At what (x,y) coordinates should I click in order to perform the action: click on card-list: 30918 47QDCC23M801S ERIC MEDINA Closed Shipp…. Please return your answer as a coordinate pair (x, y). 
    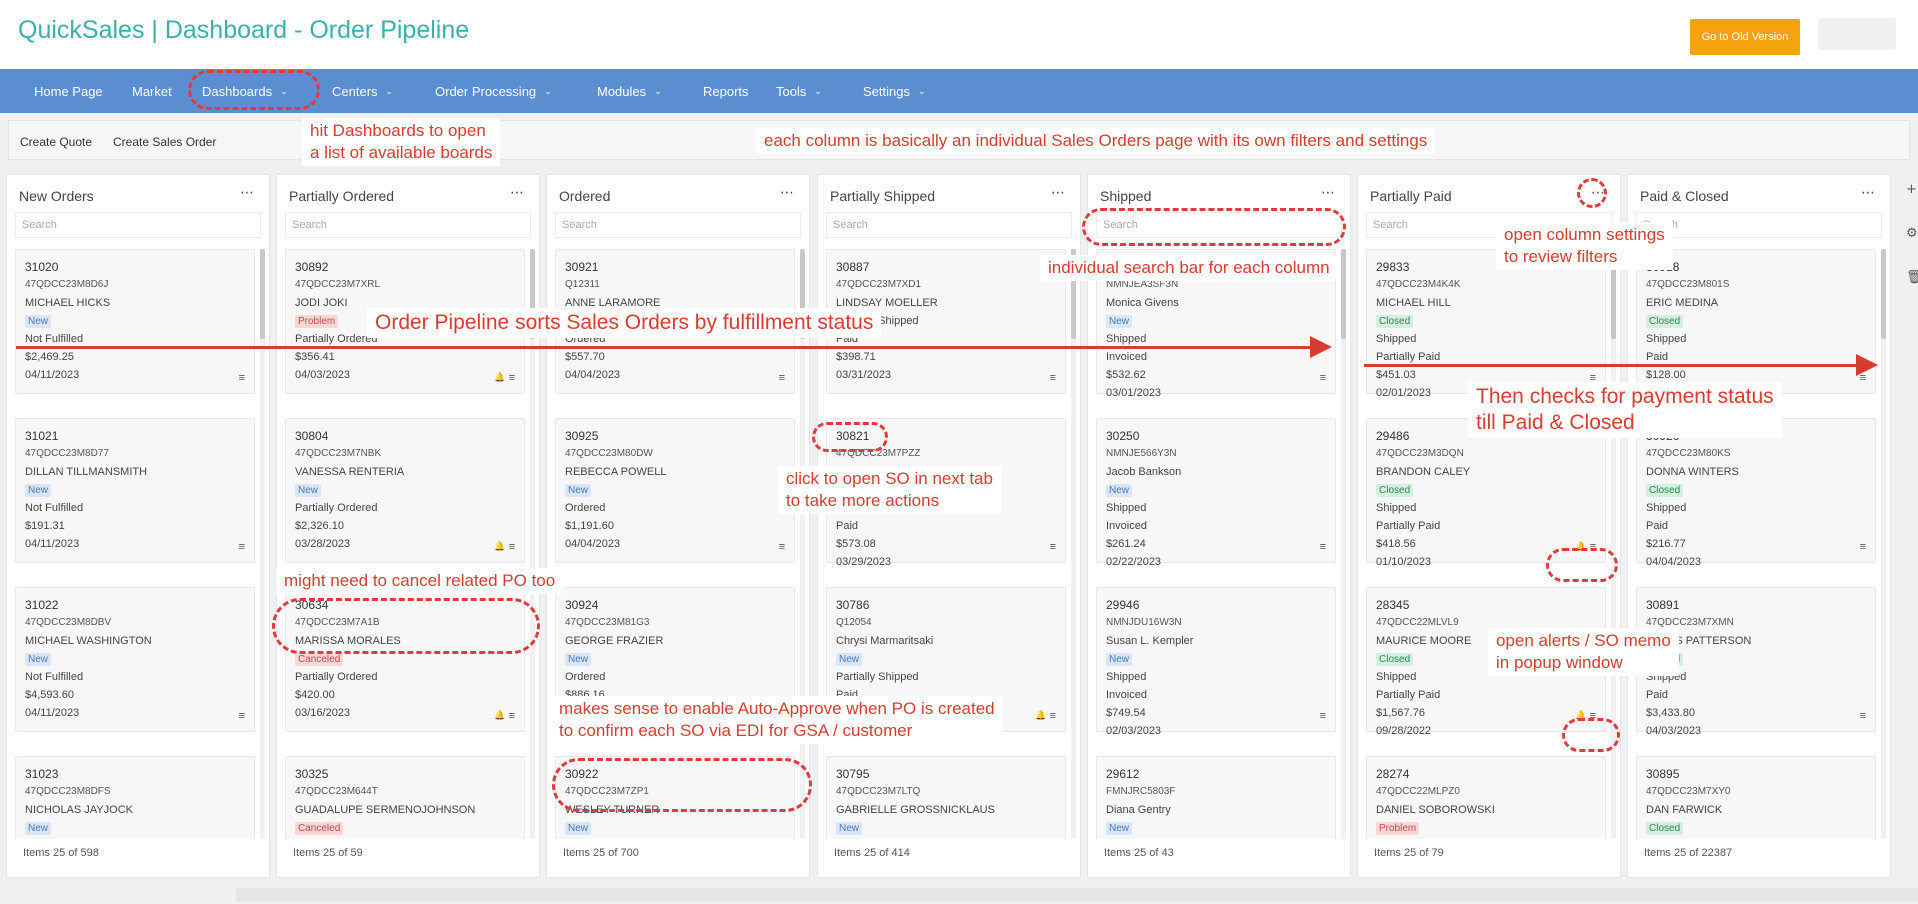
    Looking at the image, I should click on (1760, 544).